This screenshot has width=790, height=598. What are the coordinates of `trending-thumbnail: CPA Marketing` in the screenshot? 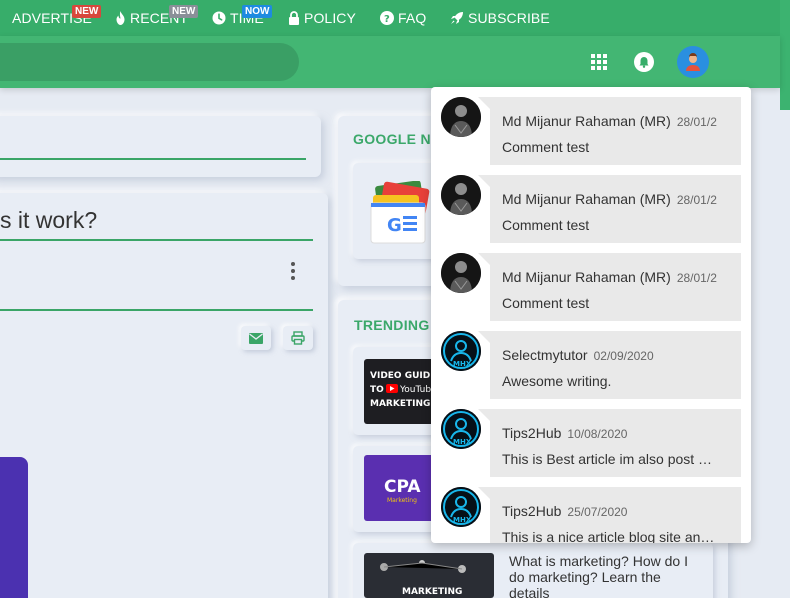 It's located at (399, 488).